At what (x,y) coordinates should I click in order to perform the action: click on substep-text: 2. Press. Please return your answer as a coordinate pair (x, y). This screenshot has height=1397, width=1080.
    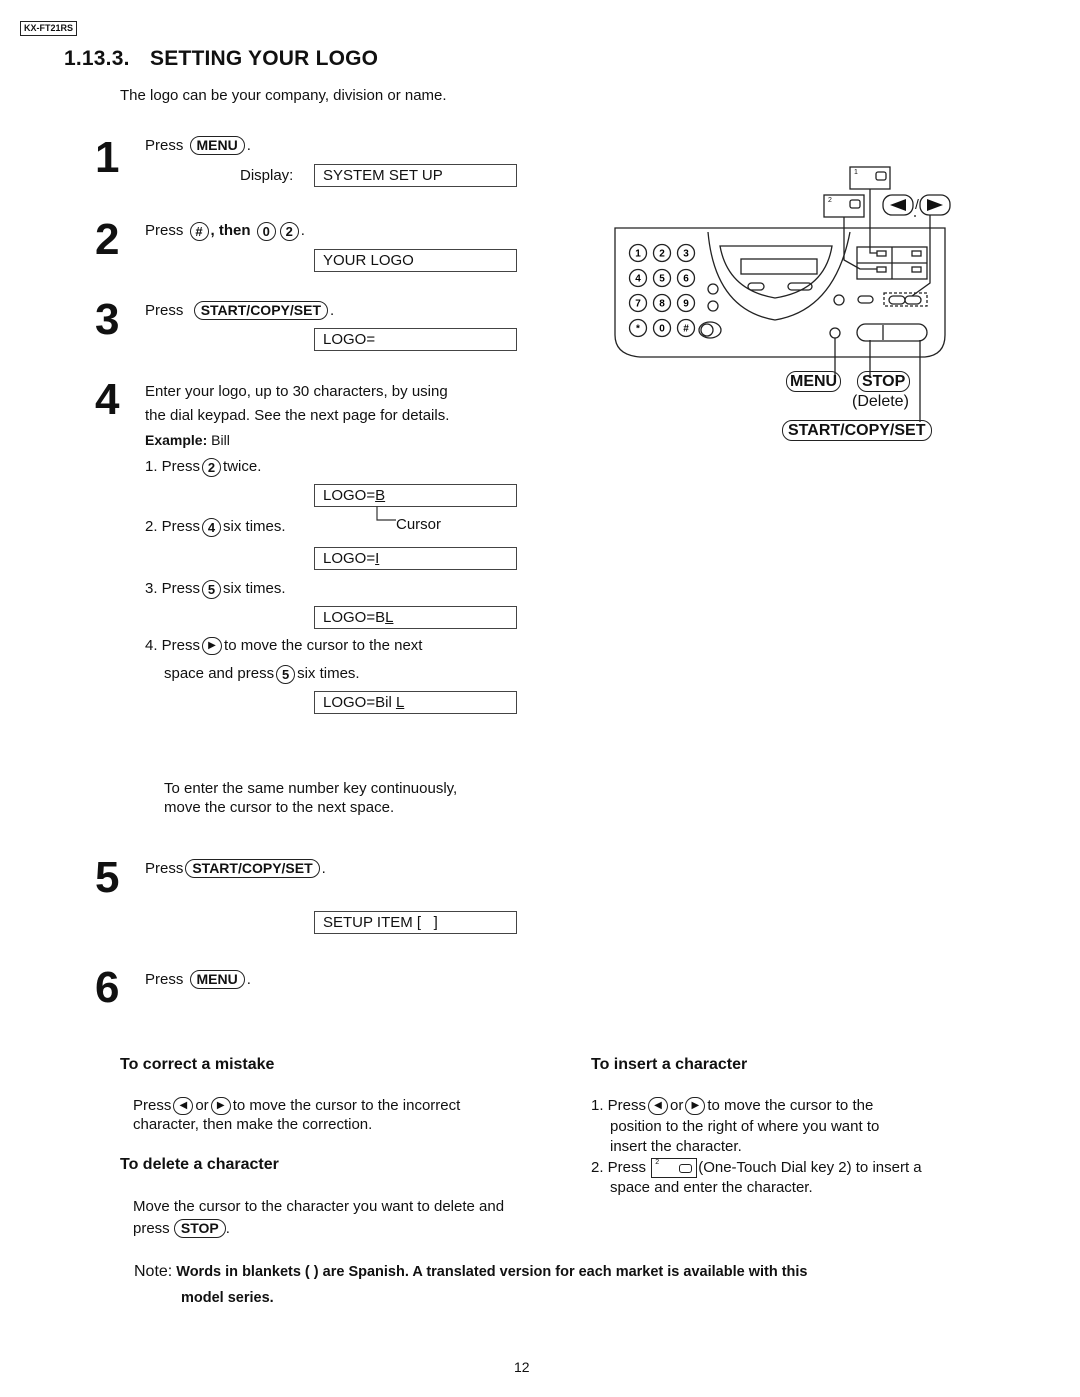
    Looking at the image, I should click on (173, 526).